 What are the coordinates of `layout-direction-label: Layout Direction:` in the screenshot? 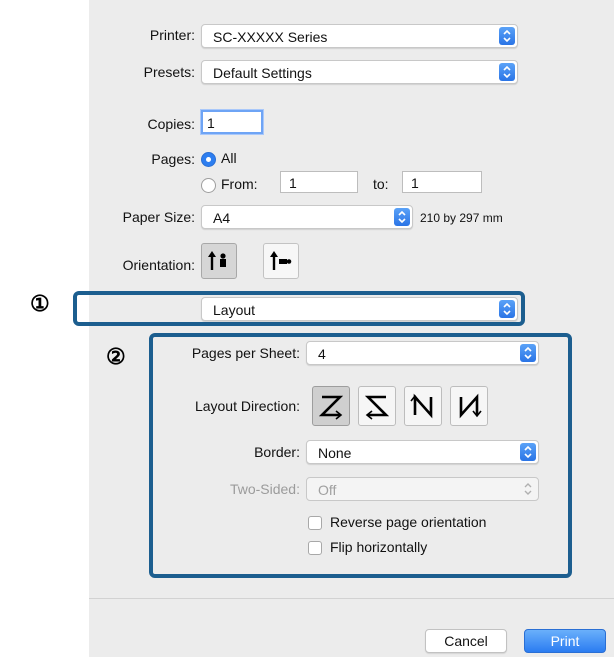 It's located at (247, 406).